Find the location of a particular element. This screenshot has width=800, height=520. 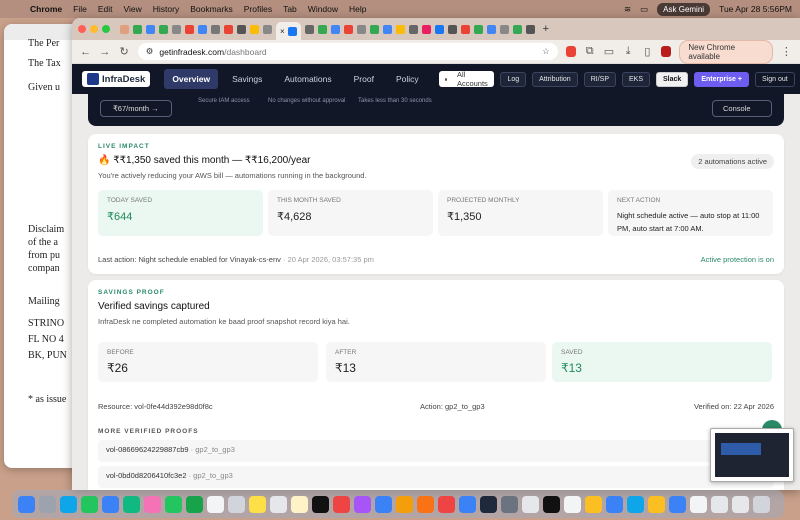

clock: Tue Apr 28 5:56PM is located at coordinates (755, 9).